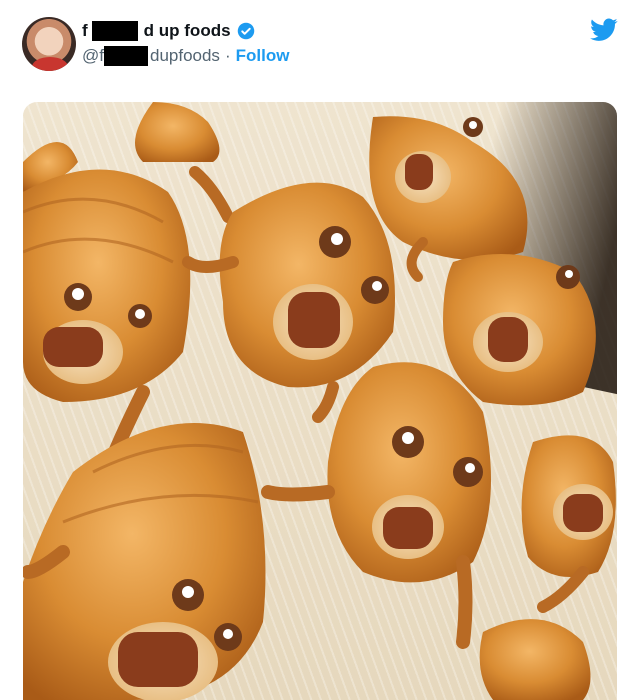 This screenshot has width=640, height=700. Describe the element at coordinates (245, 31) in the screenshot. I see `verified-badge-icon` at that location.